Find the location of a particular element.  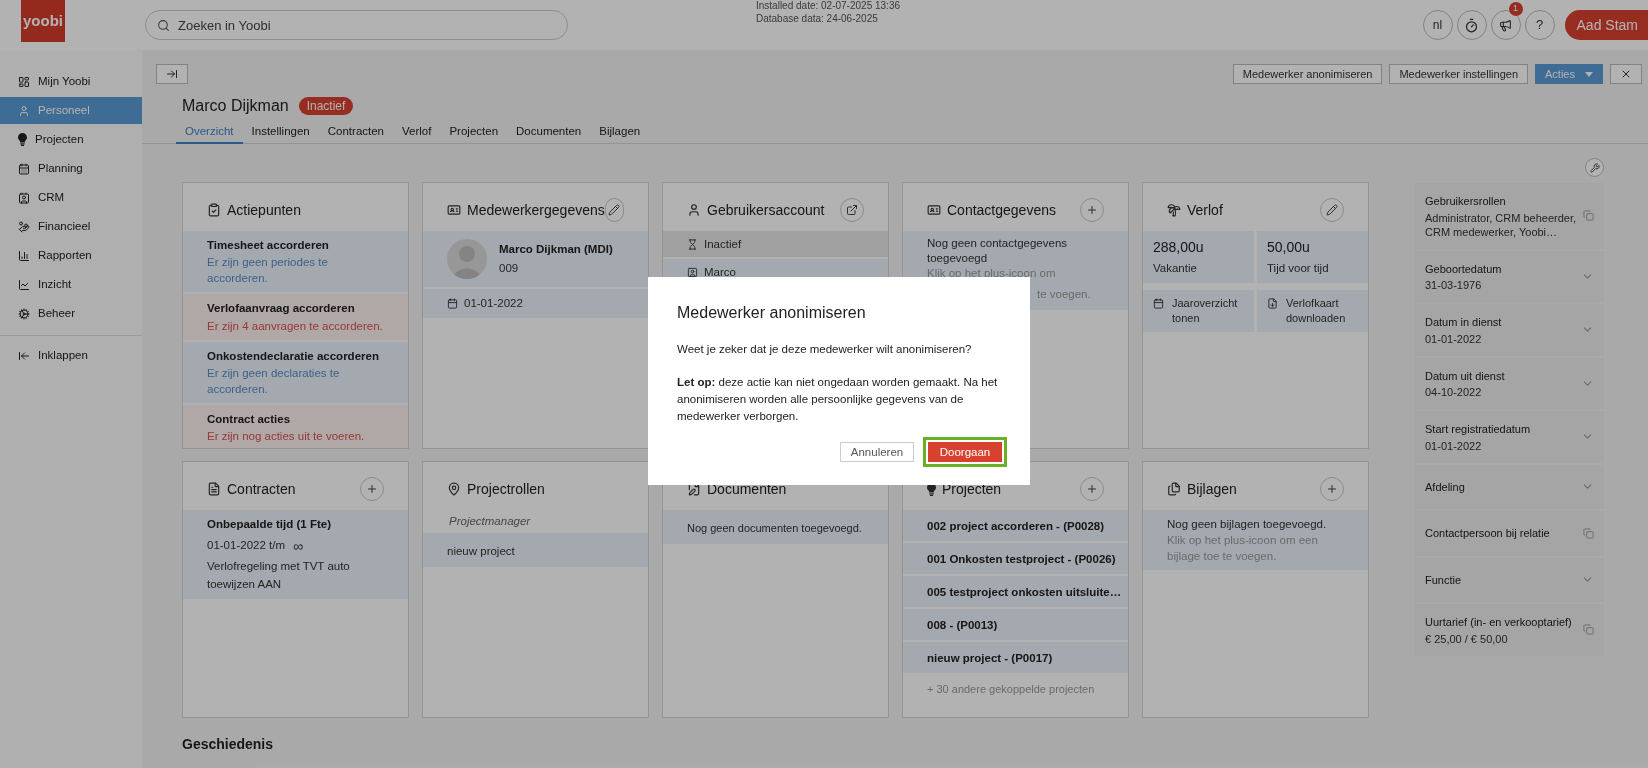

detail-row: Geboortedatum 31-03-1976 is located at coordinates (1509, 277).